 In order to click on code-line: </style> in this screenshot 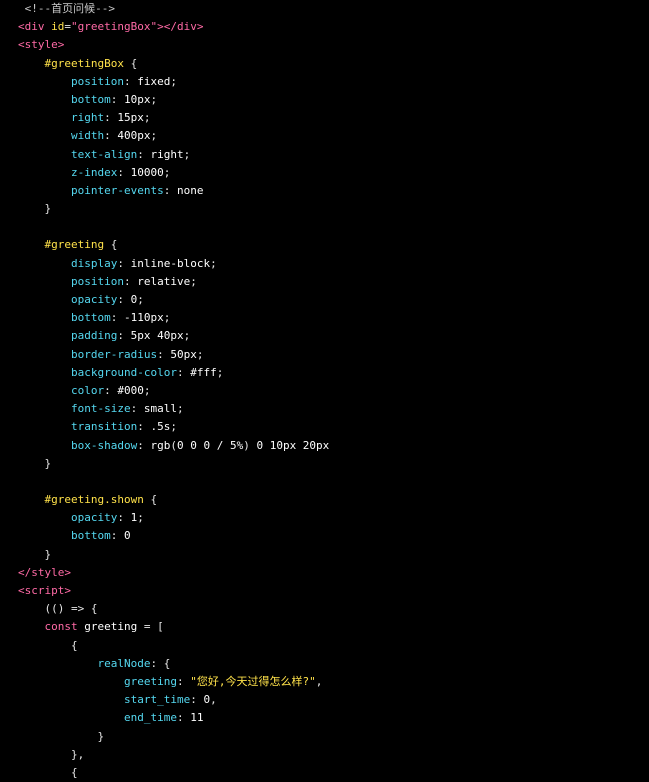, I will do `click(324, 573)`.